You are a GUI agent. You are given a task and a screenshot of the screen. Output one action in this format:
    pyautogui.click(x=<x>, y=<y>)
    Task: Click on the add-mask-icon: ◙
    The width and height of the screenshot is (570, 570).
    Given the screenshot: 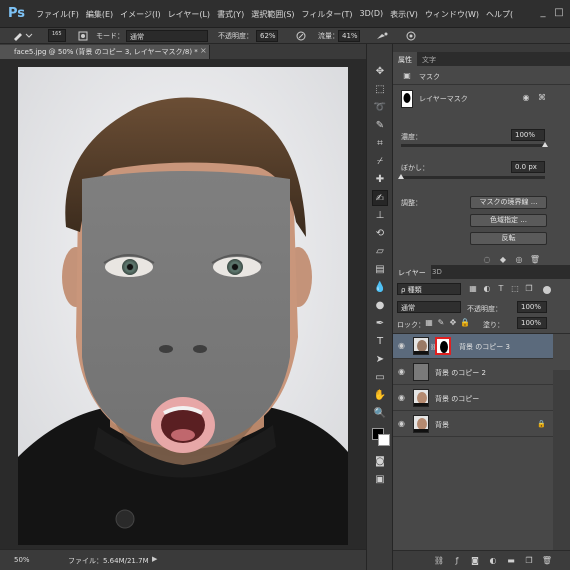 What is the action you would take?
    pyautogui.click(x=475, y=561)
    